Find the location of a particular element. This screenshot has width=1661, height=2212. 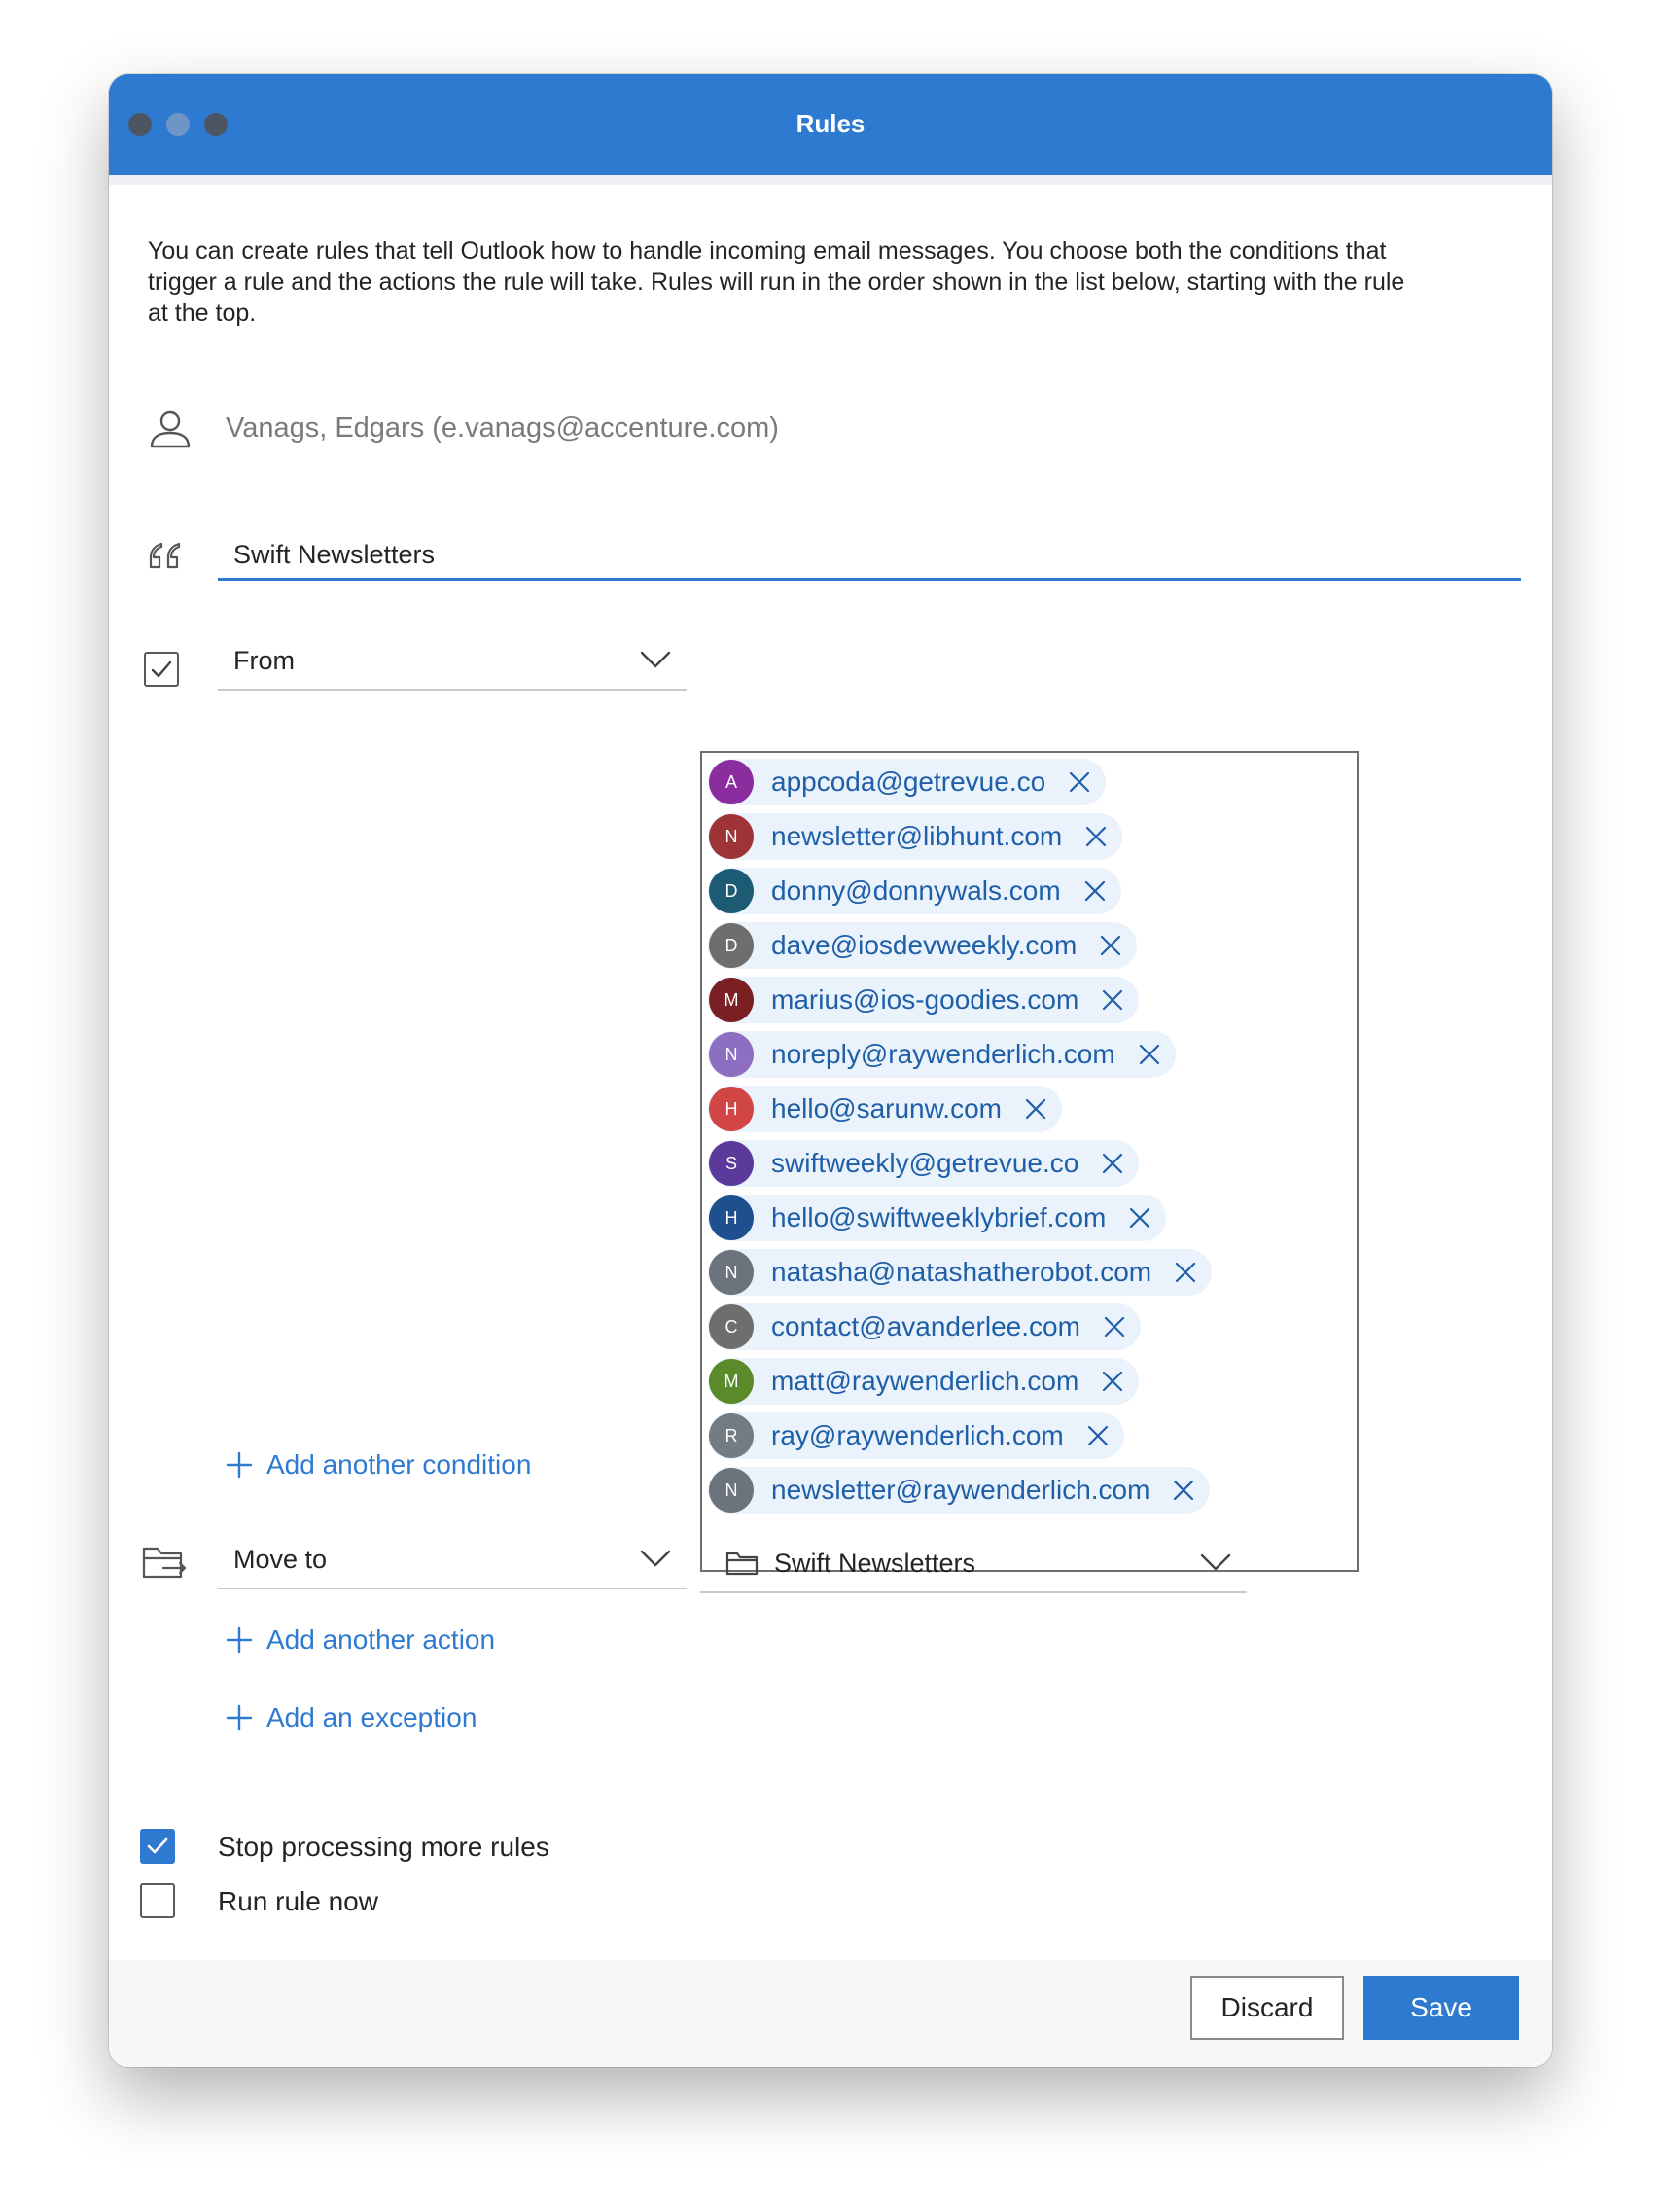

stop-processing-label: Stop processing more rules is located at coordinates (384, 1847).